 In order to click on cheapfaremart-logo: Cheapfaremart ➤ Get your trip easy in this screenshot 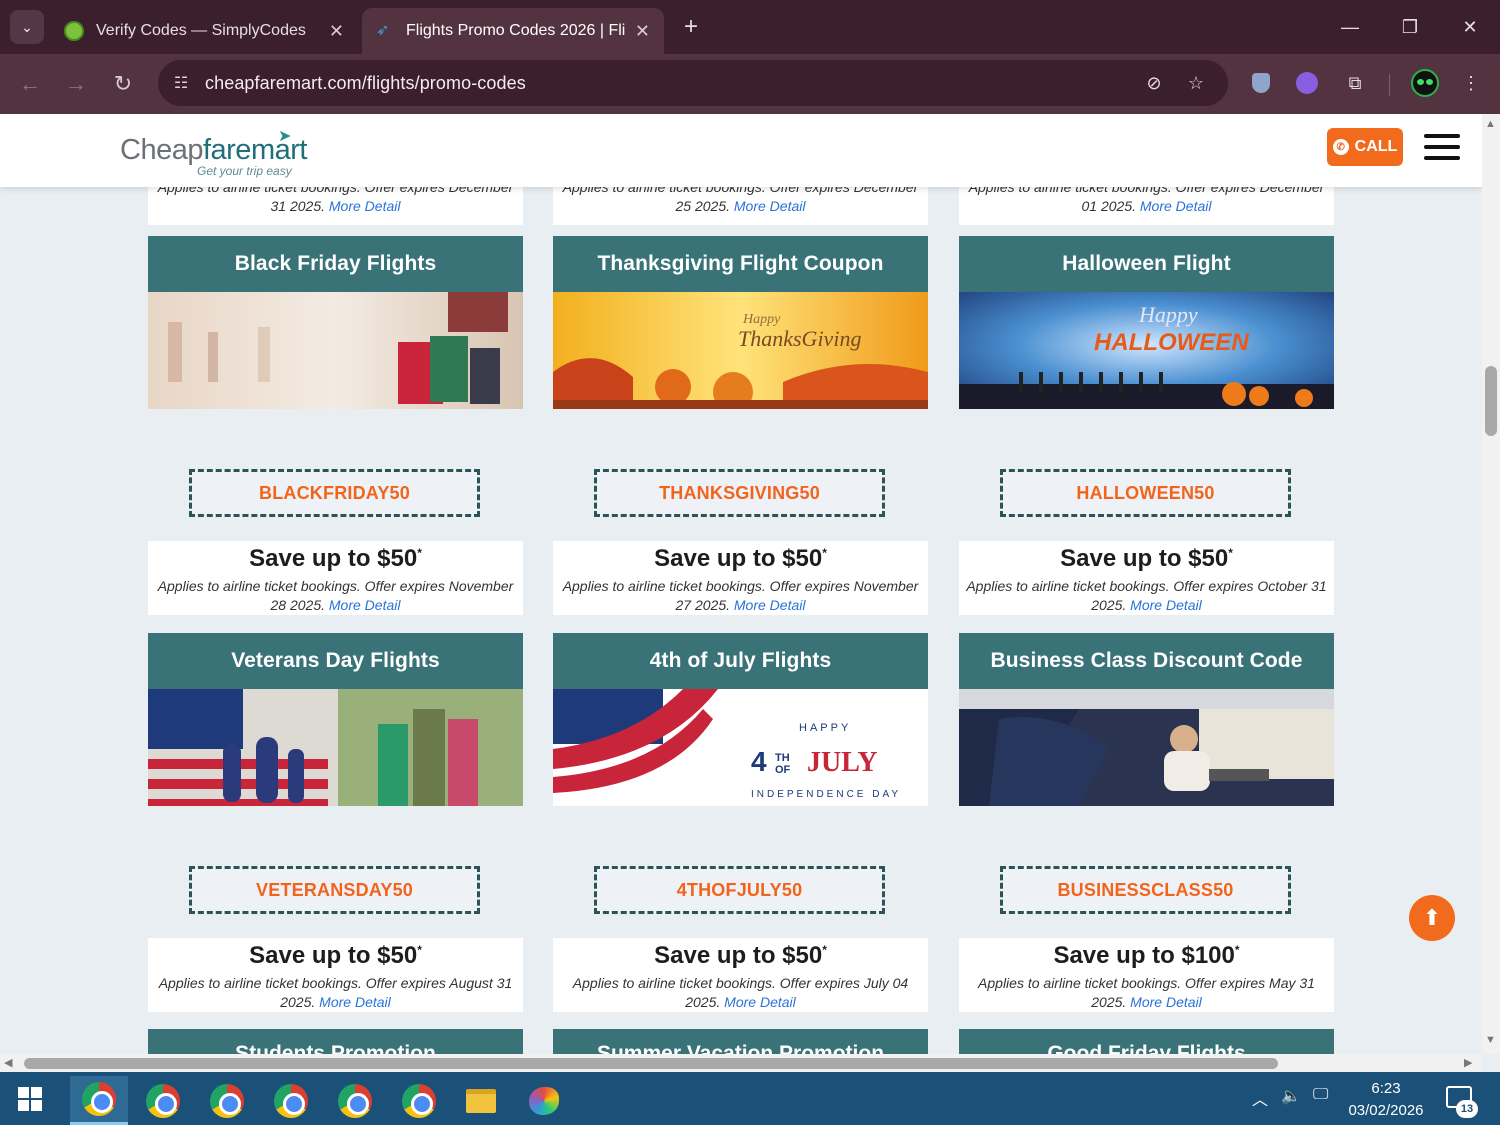, I will do `click(215, 153)`.